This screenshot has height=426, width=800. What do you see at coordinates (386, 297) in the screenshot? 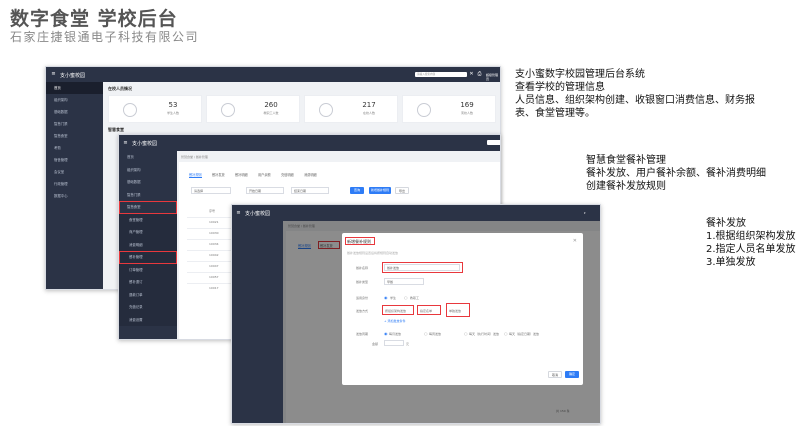
I see `identity-radio-student: ◉` at bounding box center [386, 297].